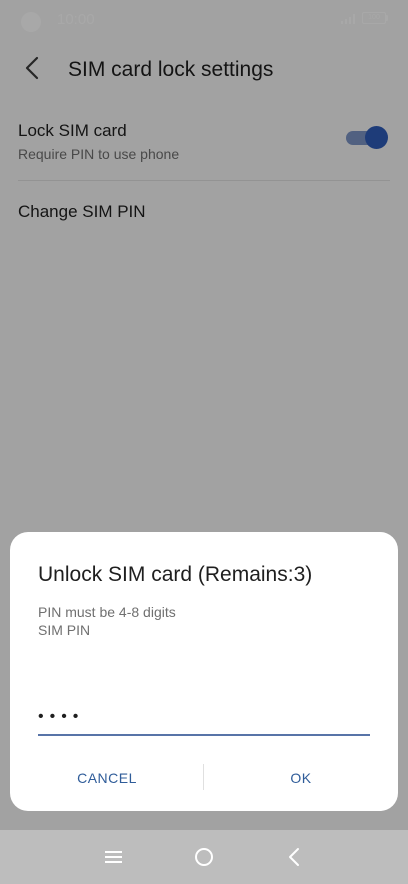 The image size is (408, 884). I want to click on dialog-button-row: CANCEL OK, so click(204, 778).